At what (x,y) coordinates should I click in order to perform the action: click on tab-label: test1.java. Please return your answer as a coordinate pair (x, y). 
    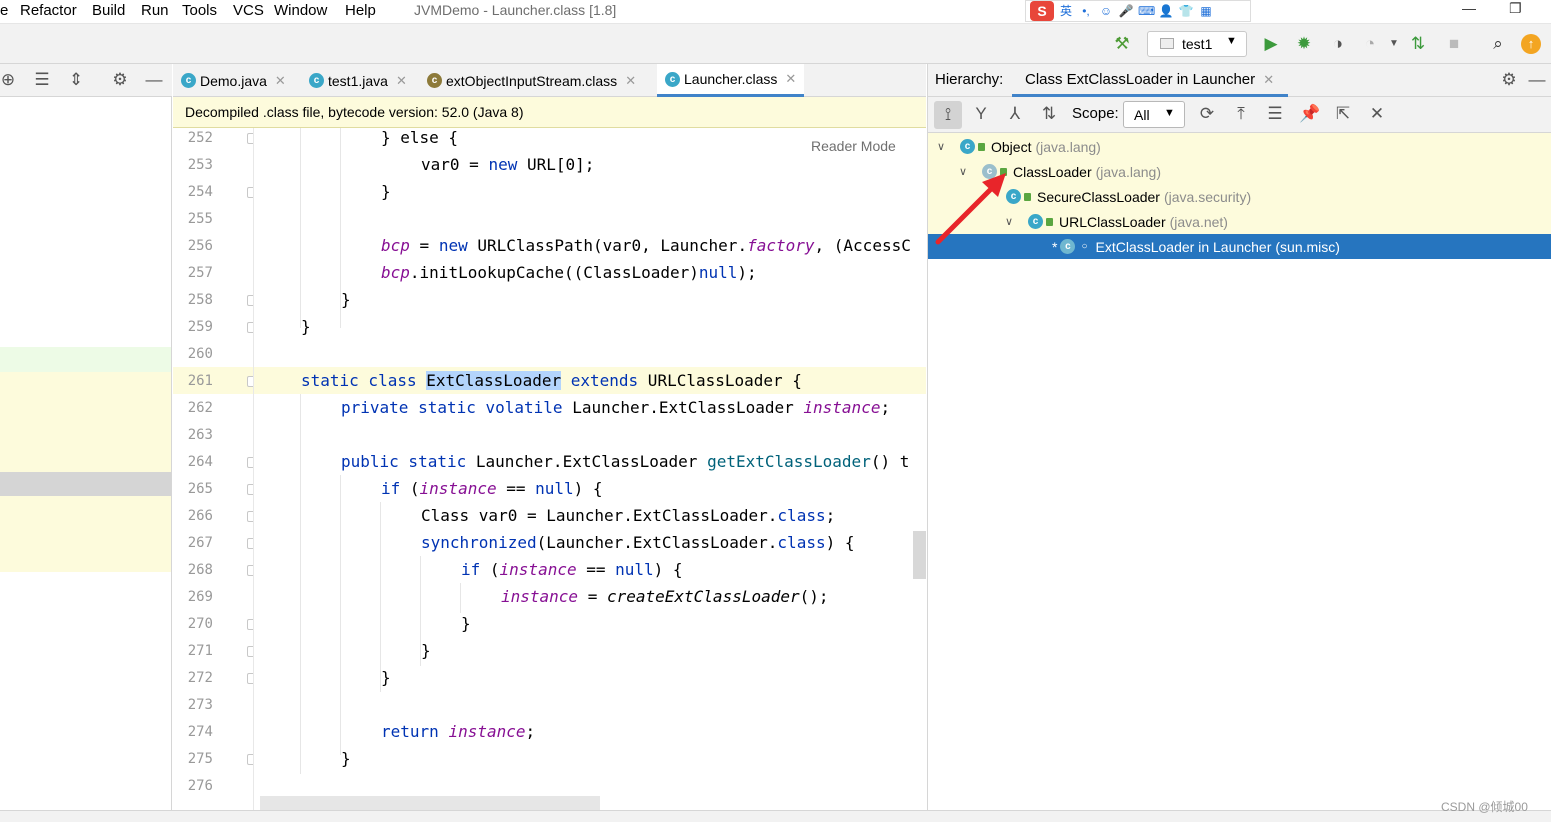
    Looking at the image, I should click on (358, 80).